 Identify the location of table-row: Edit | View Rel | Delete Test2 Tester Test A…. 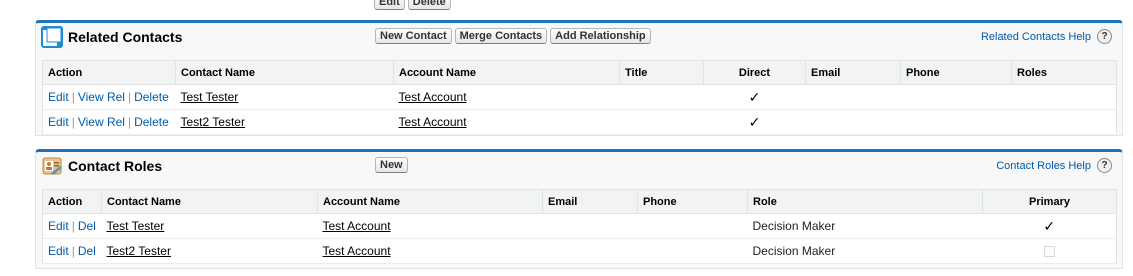
(579, 122).